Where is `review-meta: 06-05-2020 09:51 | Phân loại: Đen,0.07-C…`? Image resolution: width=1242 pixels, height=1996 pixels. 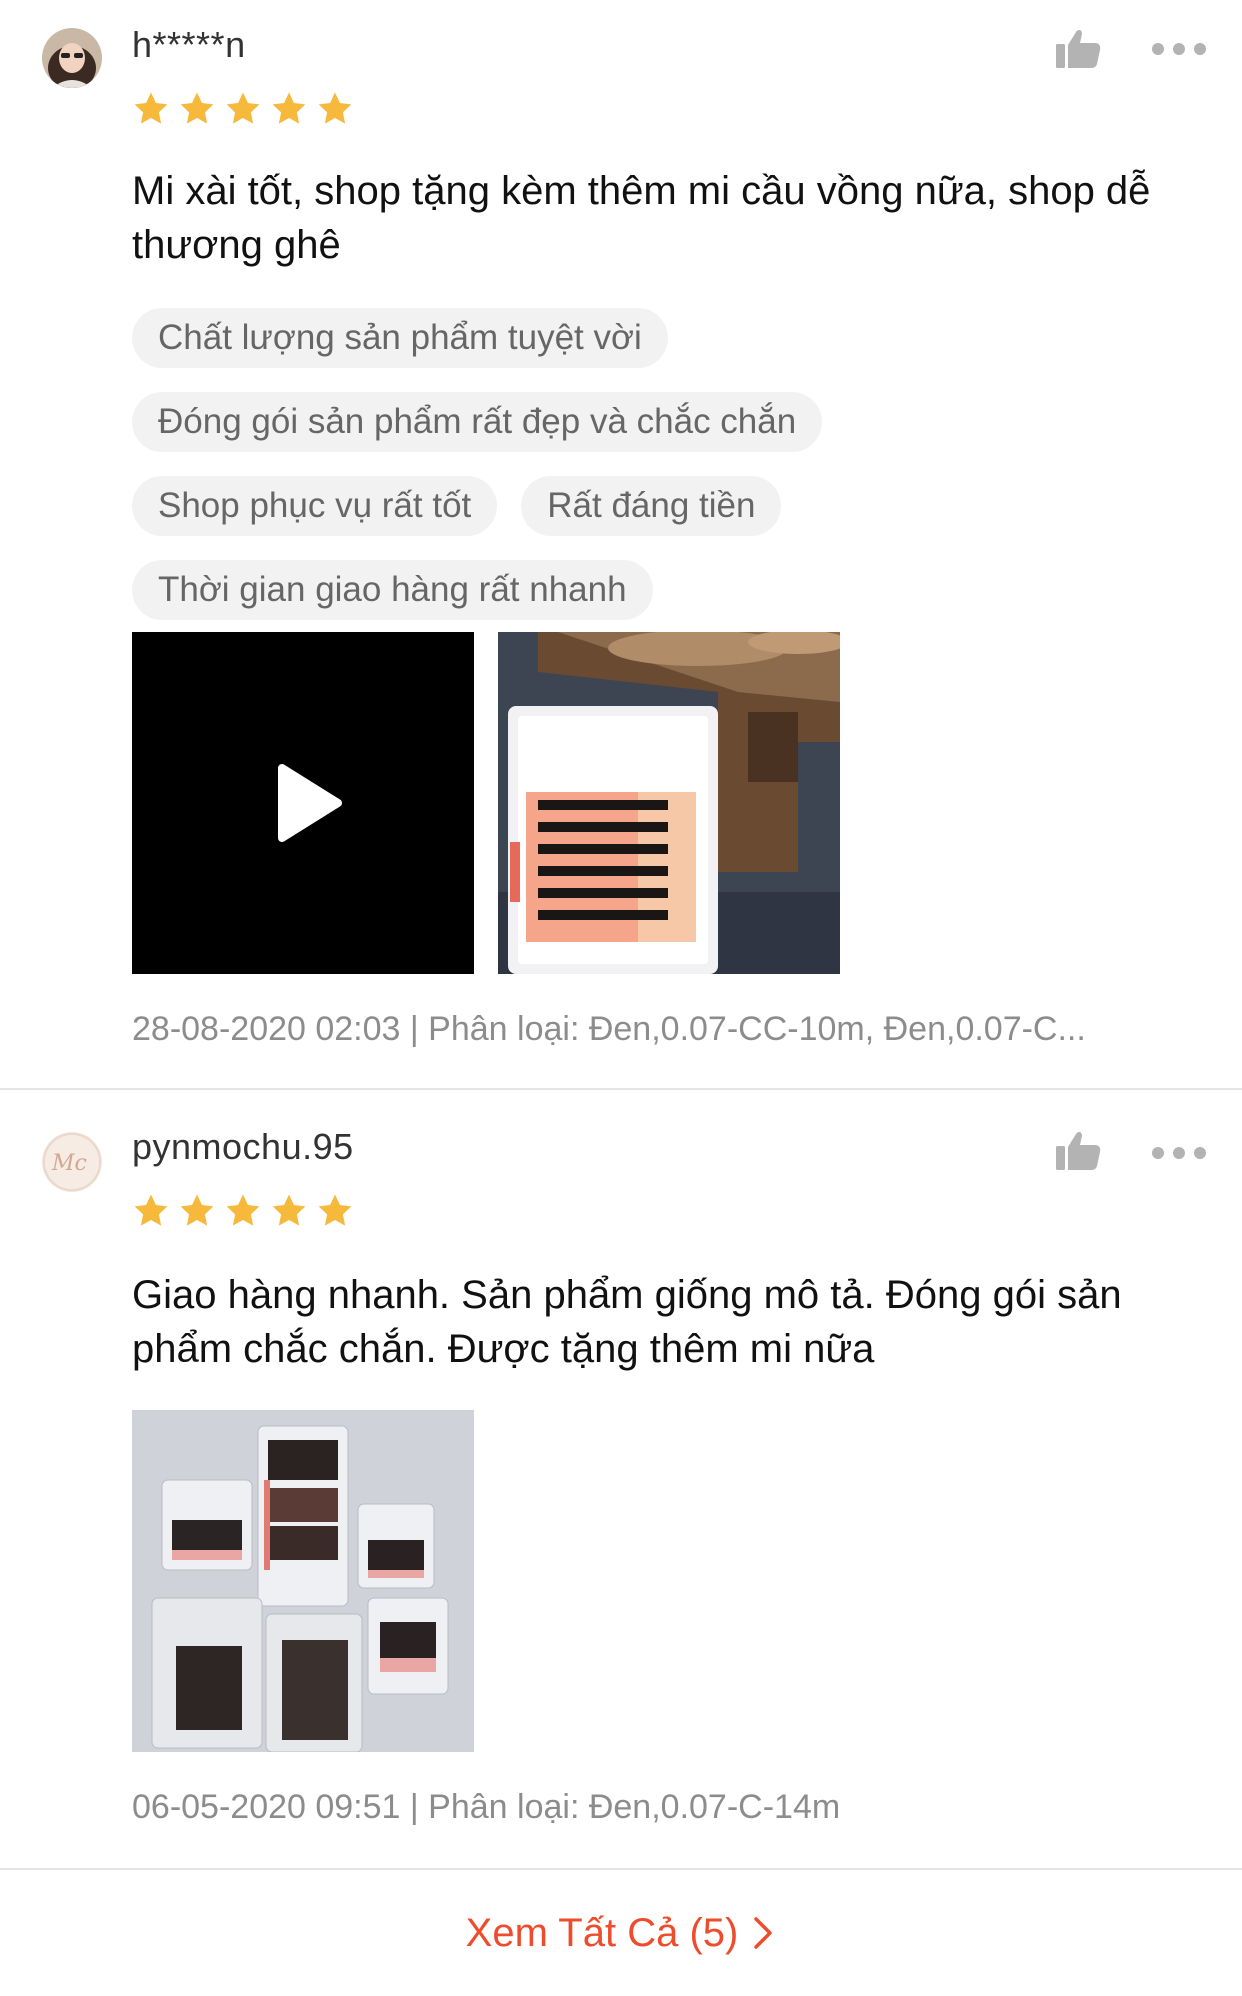 review-meta: 06-05-2020 09:51 | Phân loại: Đen,0.07-C… is located at coordinates (486, 1807).